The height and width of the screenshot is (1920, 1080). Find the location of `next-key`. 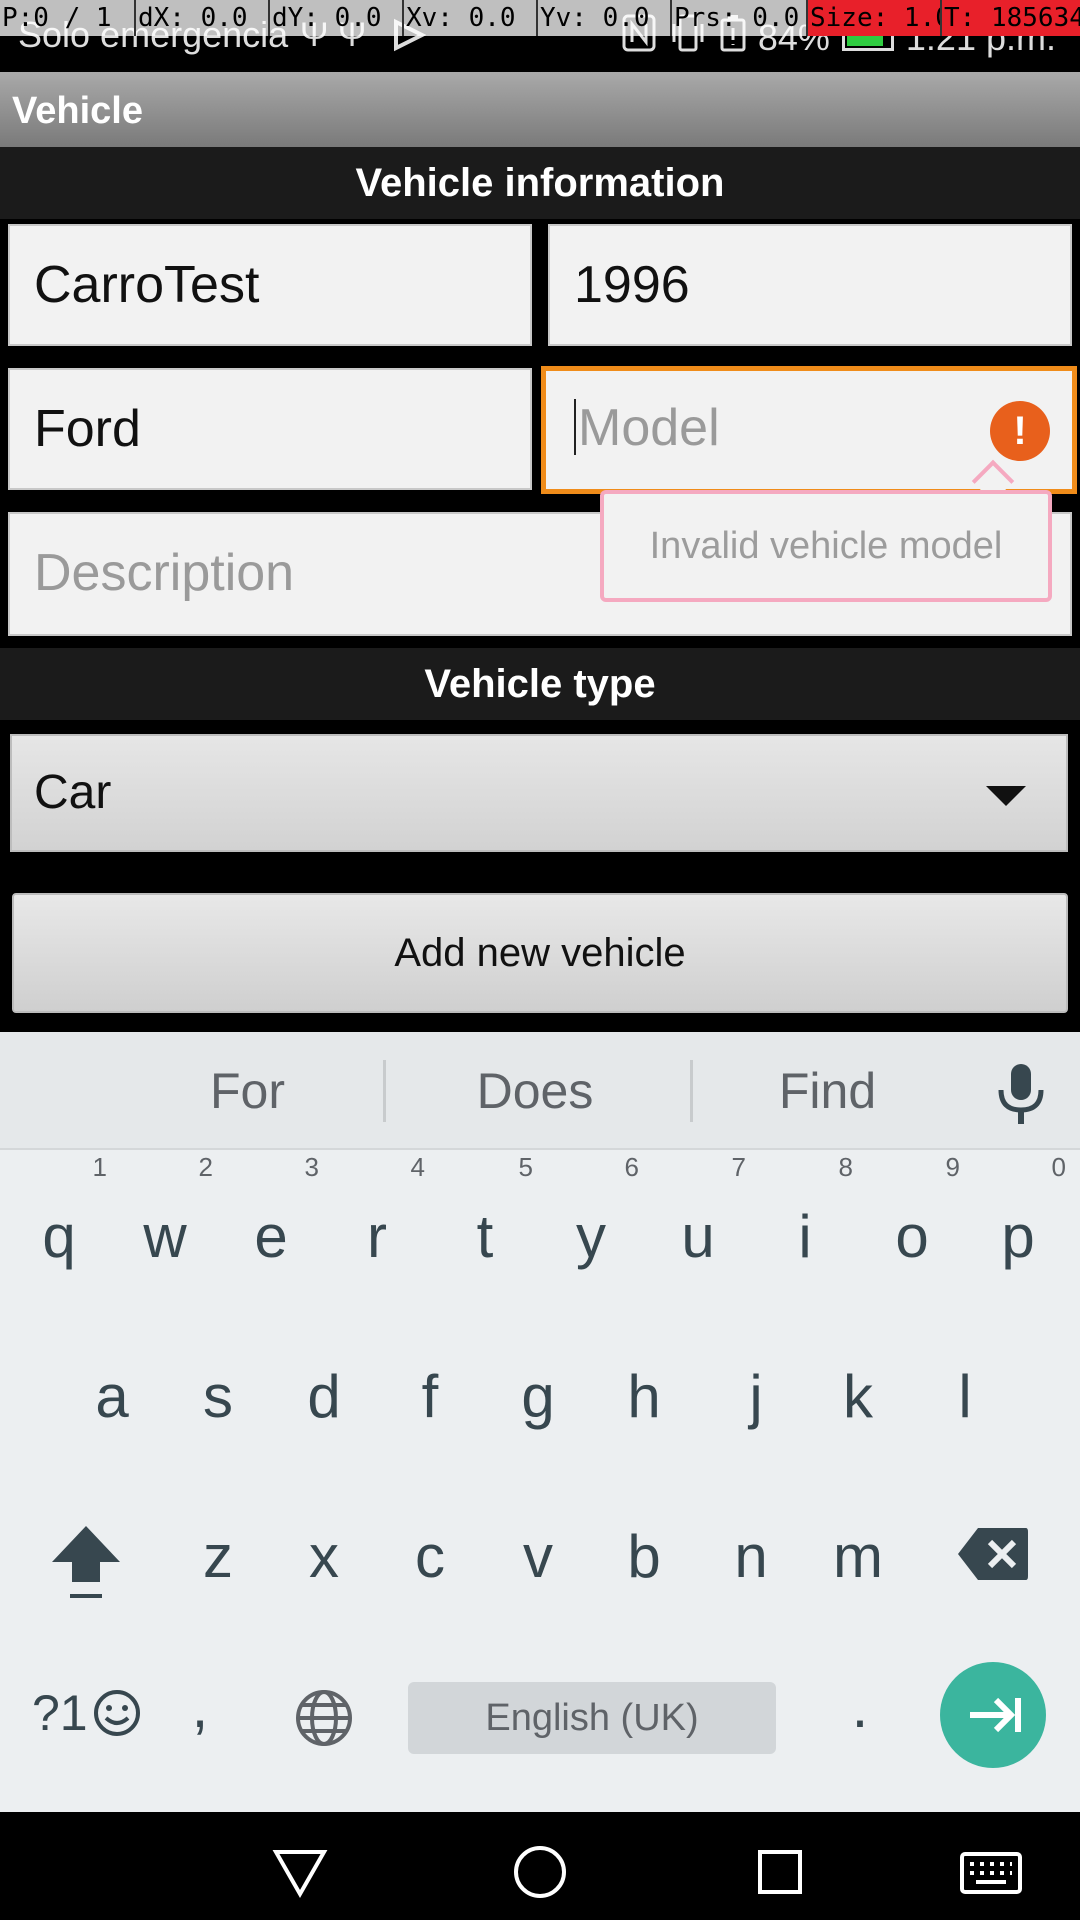

next-key is located at coordinates (993, 1715).